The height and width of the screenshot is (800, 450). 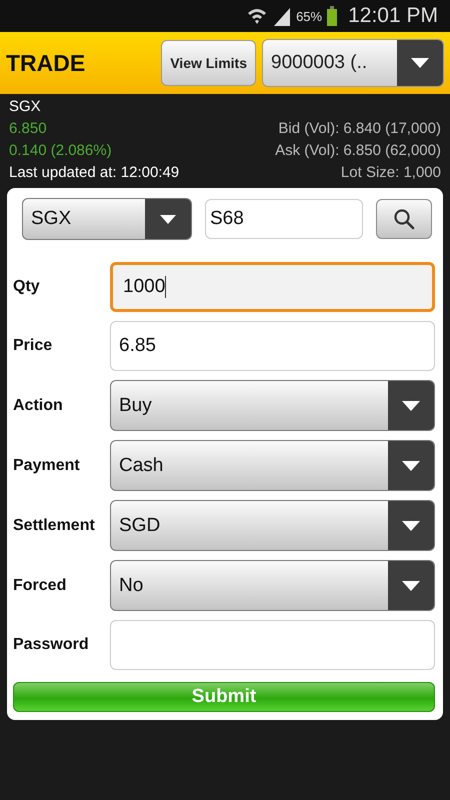 I want to click on selected-value: Buy, so click(x=135, y=405).